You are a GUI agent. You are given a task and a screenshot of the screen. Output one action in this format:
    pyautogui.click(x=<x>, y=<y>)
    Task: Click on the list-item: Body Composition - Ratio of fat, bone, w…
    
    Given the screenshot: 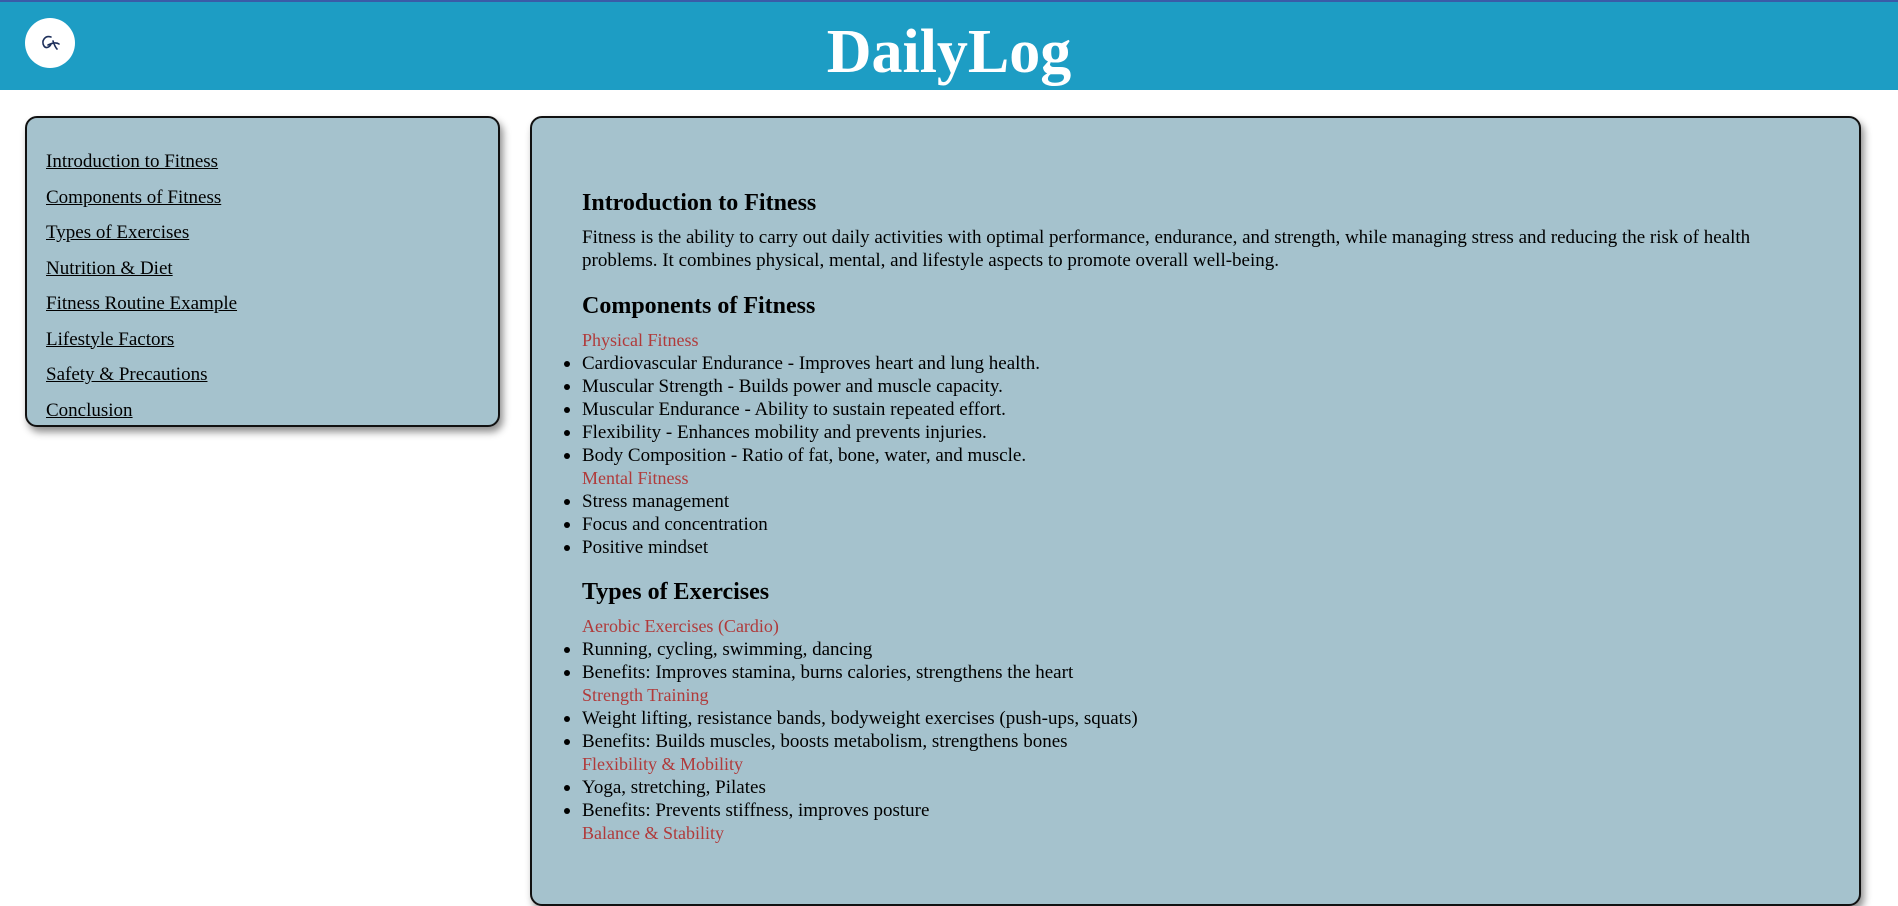 What is the action you would take?
    pyautogui.click(x=1191, y=455)
    